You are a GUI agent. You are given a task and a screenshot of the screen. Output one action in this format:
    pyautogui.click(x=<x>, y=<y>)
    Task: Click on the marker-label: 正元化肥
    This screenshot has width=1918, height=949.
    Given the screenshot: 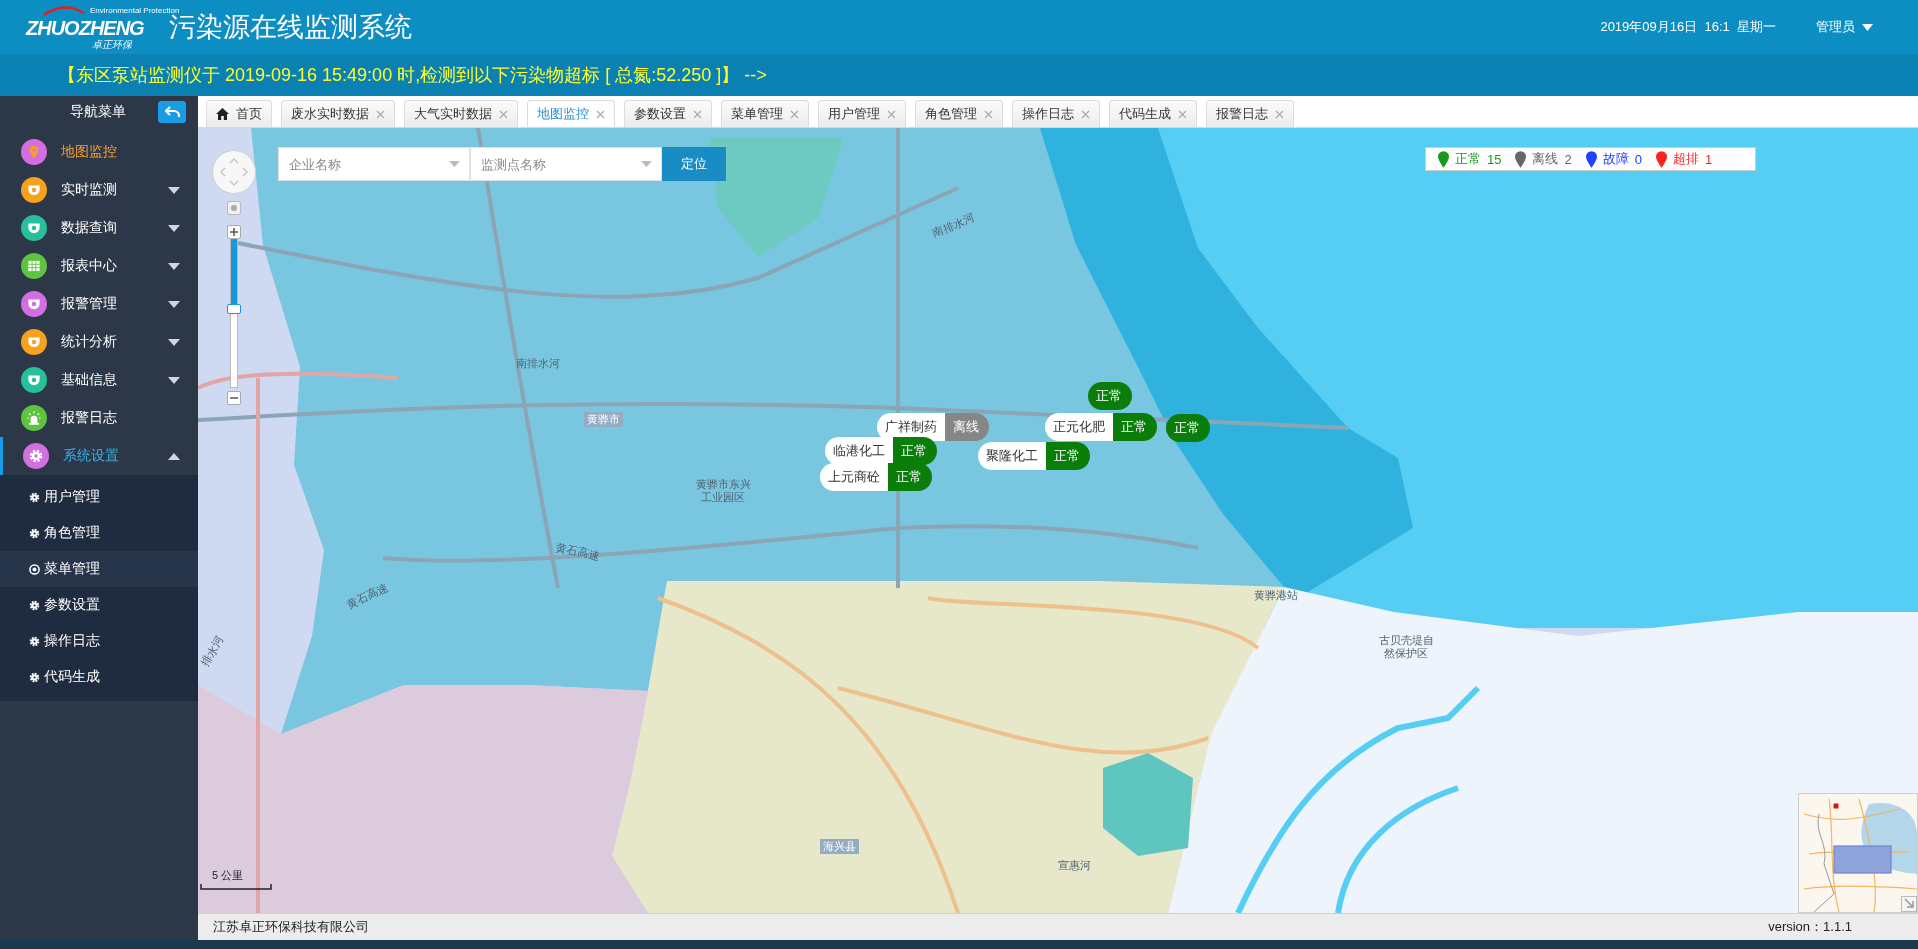 What is the action you would take?
    pyautogui.click(x=1079, y=427)
    